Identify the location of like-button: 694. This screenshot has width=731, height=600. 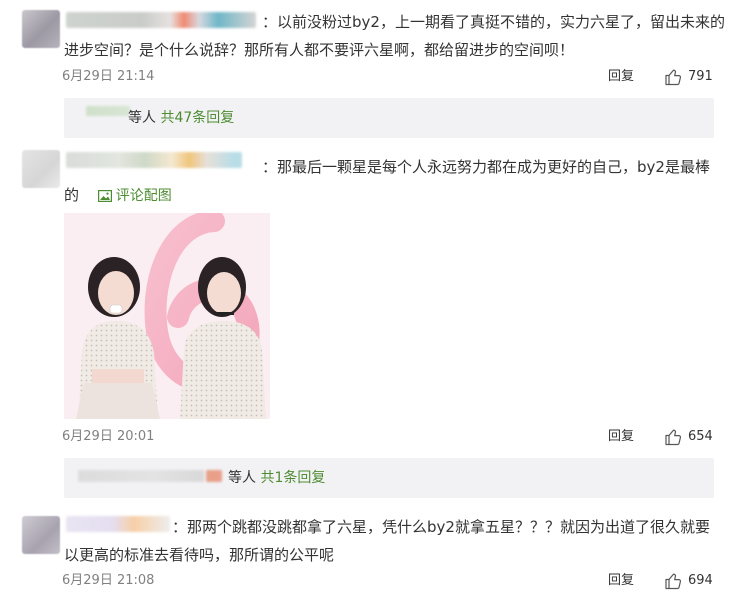
(688, 581).